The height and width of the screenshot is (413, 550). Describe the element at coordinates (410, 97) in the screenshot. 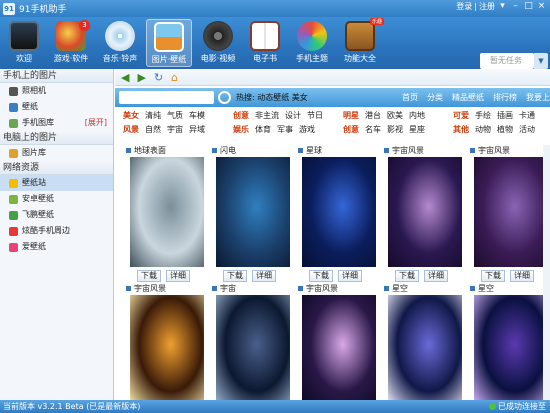

I see `nav-link-home: 首页` at that location.